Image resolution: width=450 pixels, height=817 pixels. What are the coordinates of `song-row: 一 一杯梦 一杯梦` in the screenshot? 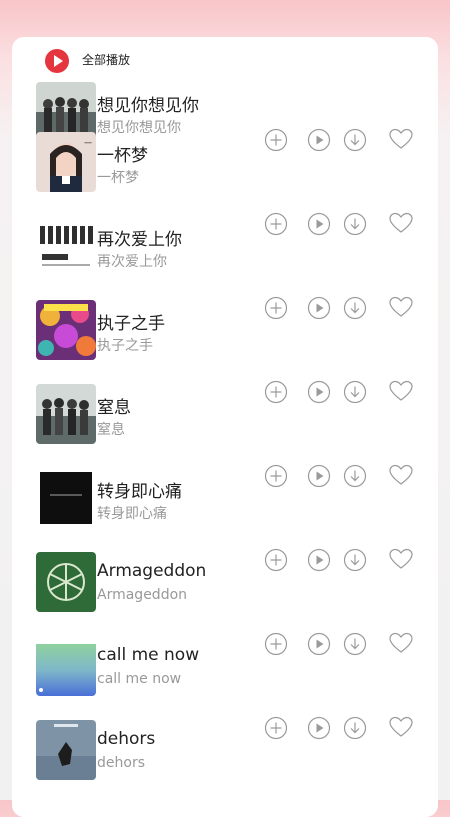 It's located at (225, 172).